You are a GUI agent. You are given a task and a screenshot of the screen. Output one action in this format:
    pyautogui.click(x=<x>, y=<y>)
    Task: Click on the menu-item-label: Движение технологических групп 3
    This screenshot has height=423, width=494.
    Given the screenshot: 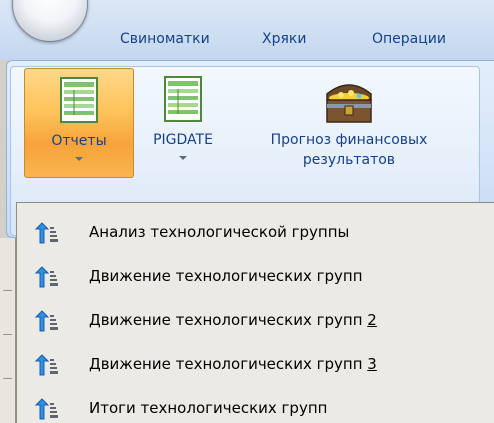 What is the action you would take?
    pyautogui.click(x=233, y=364)
    